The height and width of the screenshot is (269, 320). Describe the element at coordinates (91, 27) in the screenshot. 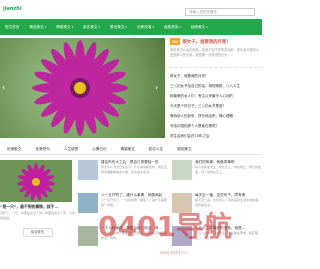

I see `nav-item-3: 励志美文 ▾` at that location.